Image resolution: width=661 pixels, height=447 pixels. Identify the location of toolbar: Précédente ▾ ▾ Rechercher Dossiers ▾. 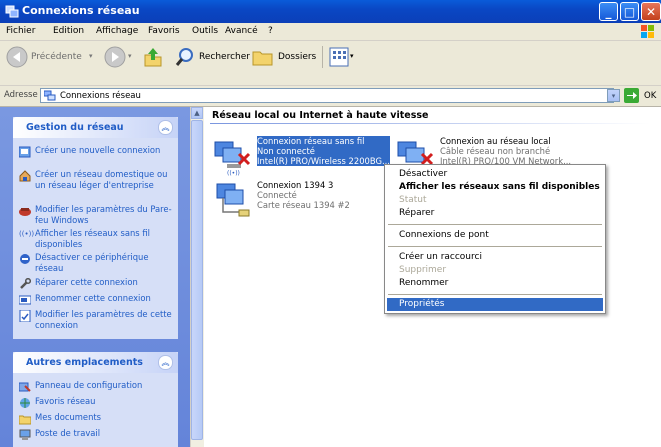
(330, 63).